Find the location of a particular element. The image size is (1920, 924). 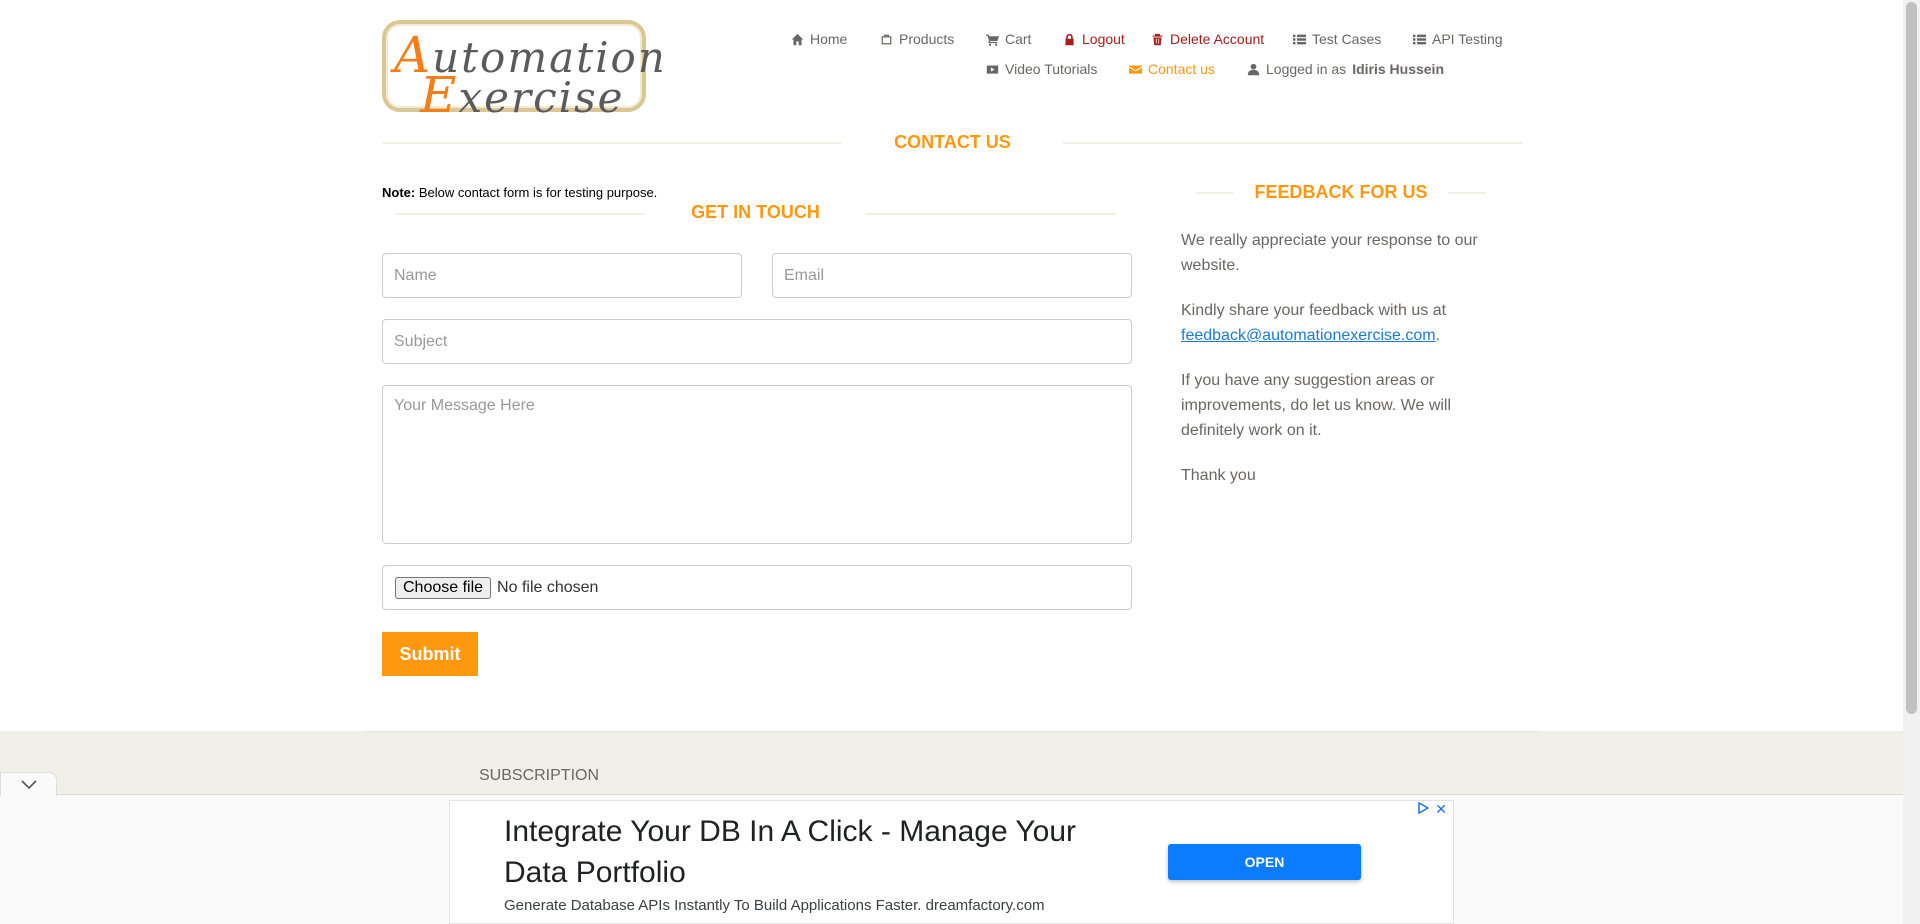

feedback-title: FEEDBACK FOR US is located at coordinates (1341, 192).